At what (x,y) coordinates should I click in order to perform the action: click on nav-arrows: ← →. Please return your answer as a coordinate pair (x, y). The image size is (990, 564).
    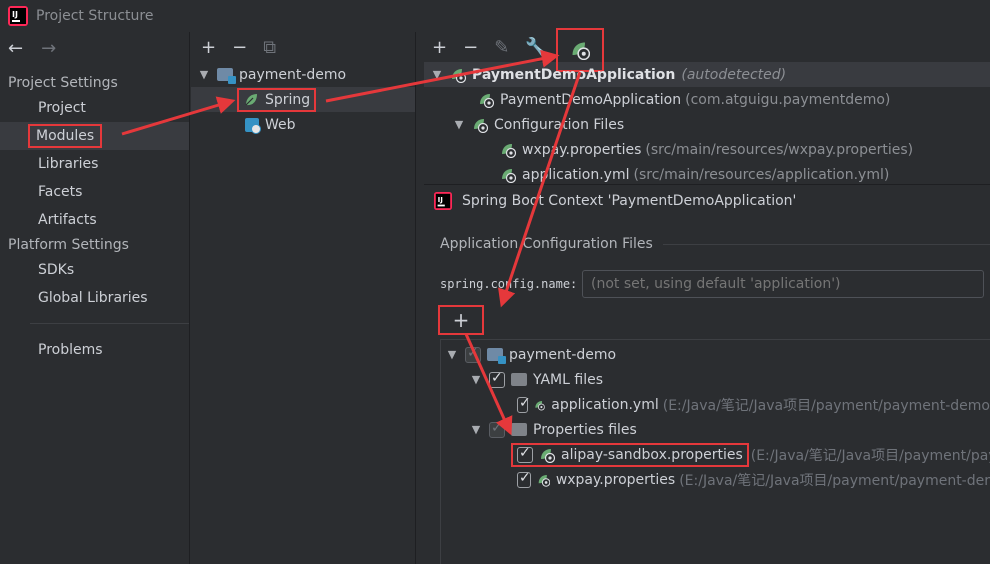
    Looking at the image, I should click on (94, 48).